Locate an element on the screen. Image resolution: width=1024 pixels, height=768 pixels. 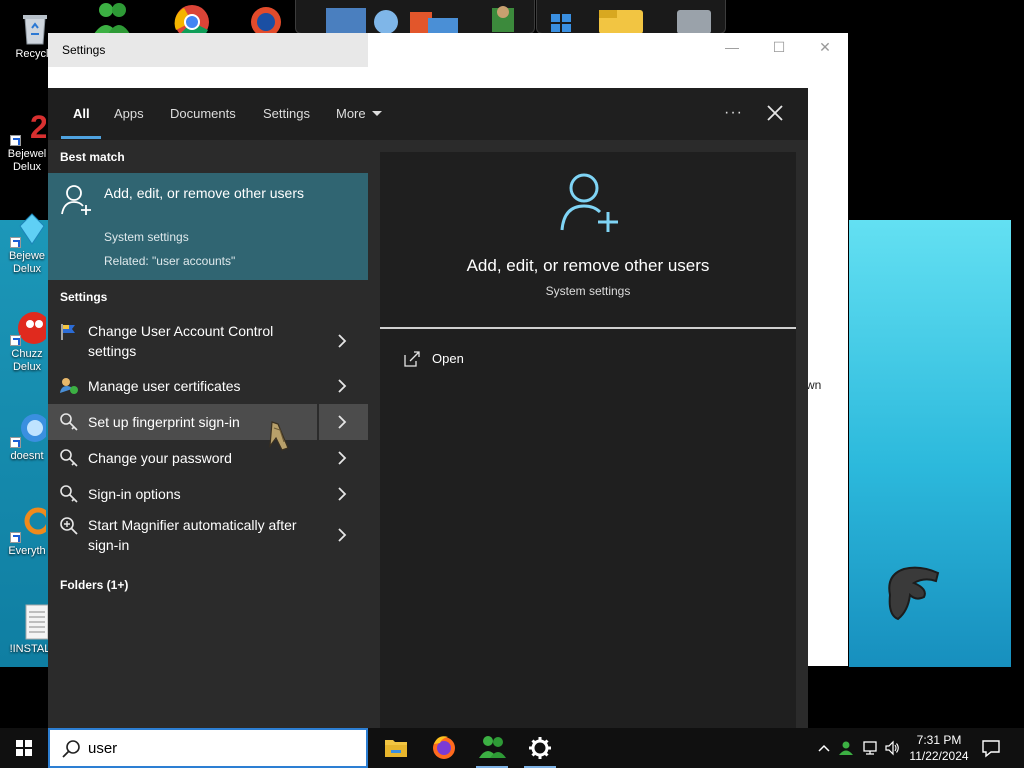
tab-all: All is located at coordinates (81, 114).